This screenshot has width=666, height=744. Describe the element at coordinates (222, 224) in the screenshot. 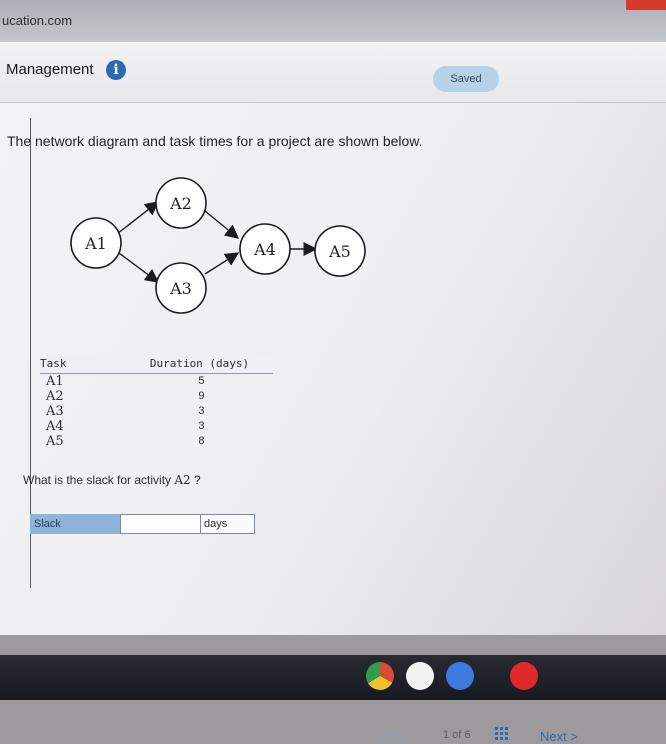

I see `edge-a2-a4` at that location.